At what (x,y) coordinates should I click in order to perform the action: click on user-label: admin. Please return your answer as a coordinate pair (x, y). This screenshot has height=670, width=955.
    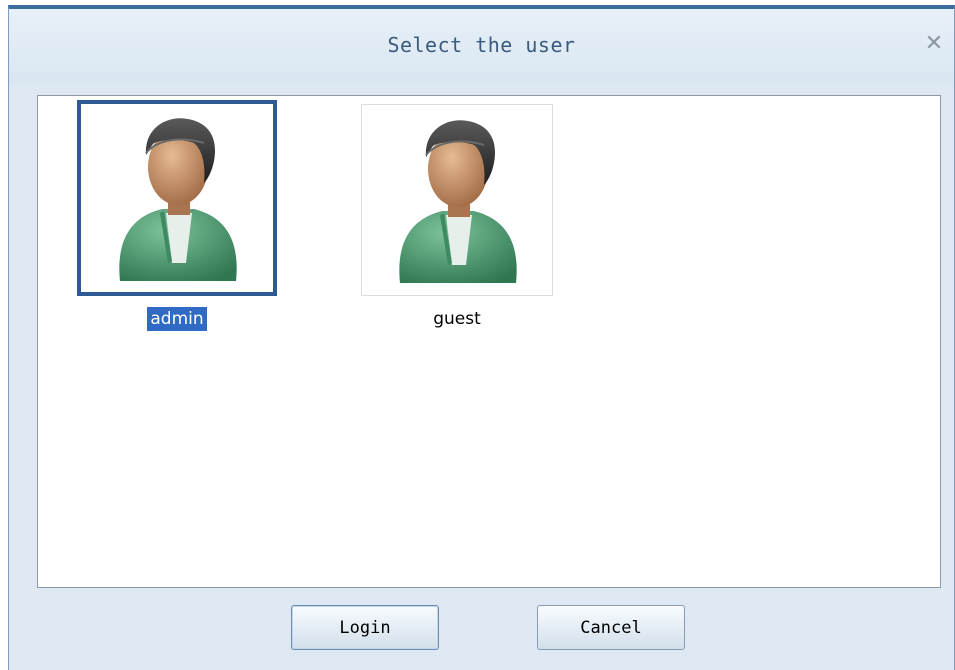
    Looking at the image, I should click on (177, 319).